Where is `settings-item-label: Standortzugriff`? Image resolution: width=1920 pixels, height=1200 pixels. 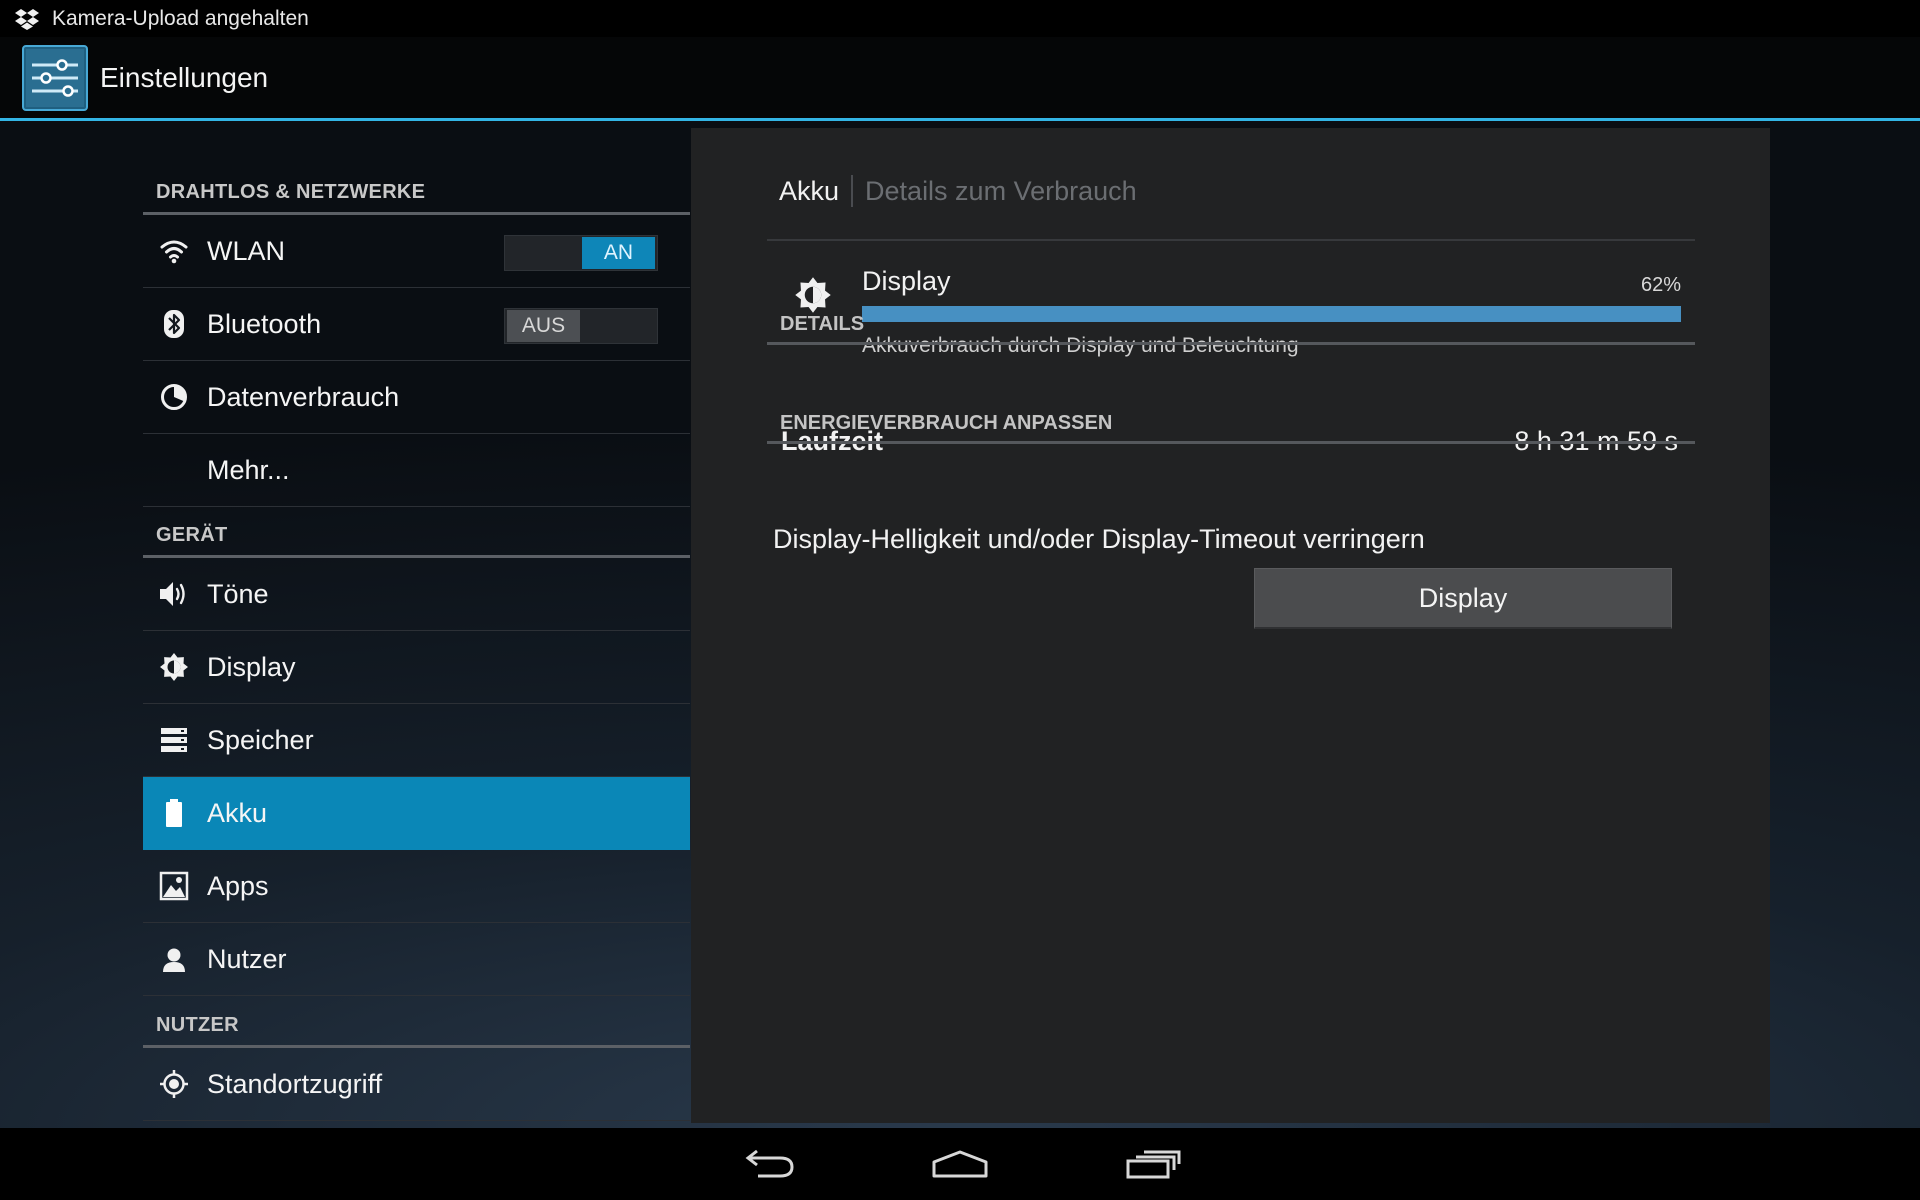 settings-item-label: Standortzugriff is located at coordinates (295, 1083).